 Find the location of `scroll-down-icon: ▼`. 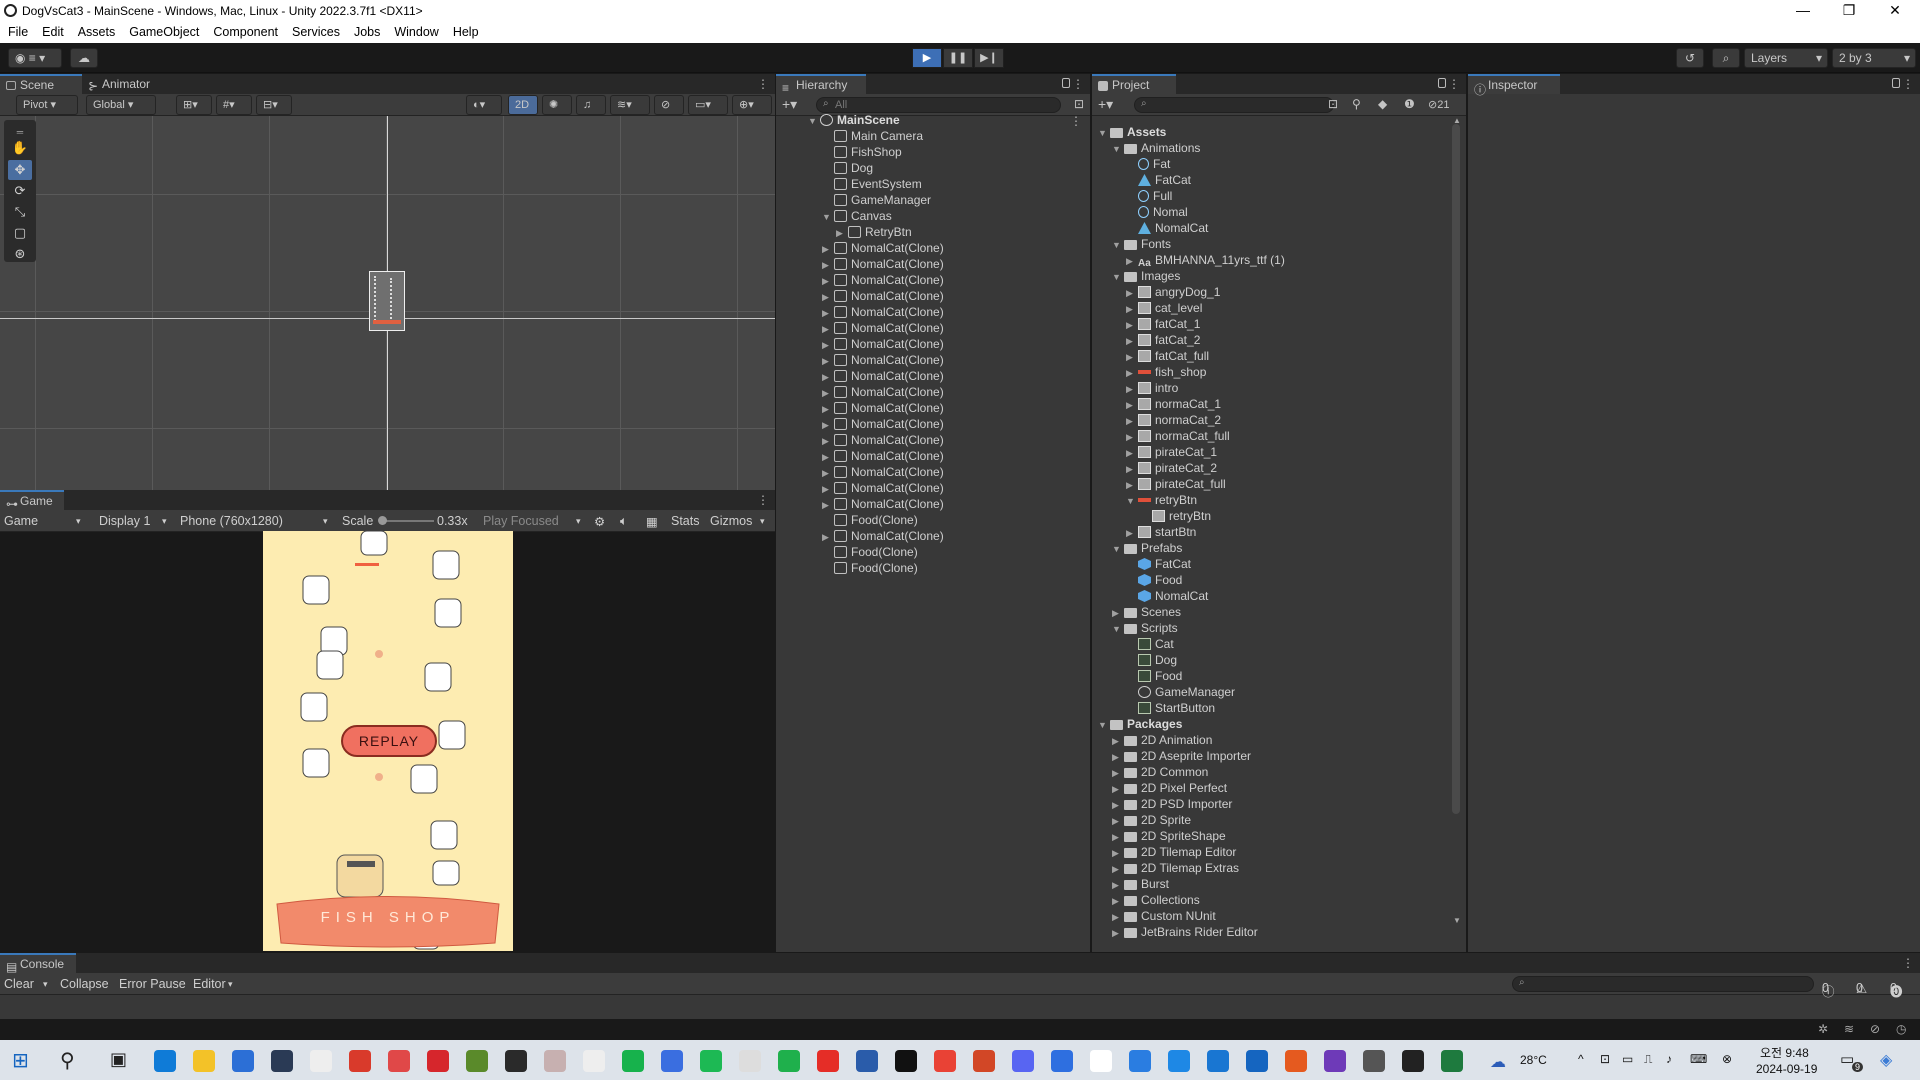

scroll-down-icon: ▼ is located at coordinates (1457, 920).